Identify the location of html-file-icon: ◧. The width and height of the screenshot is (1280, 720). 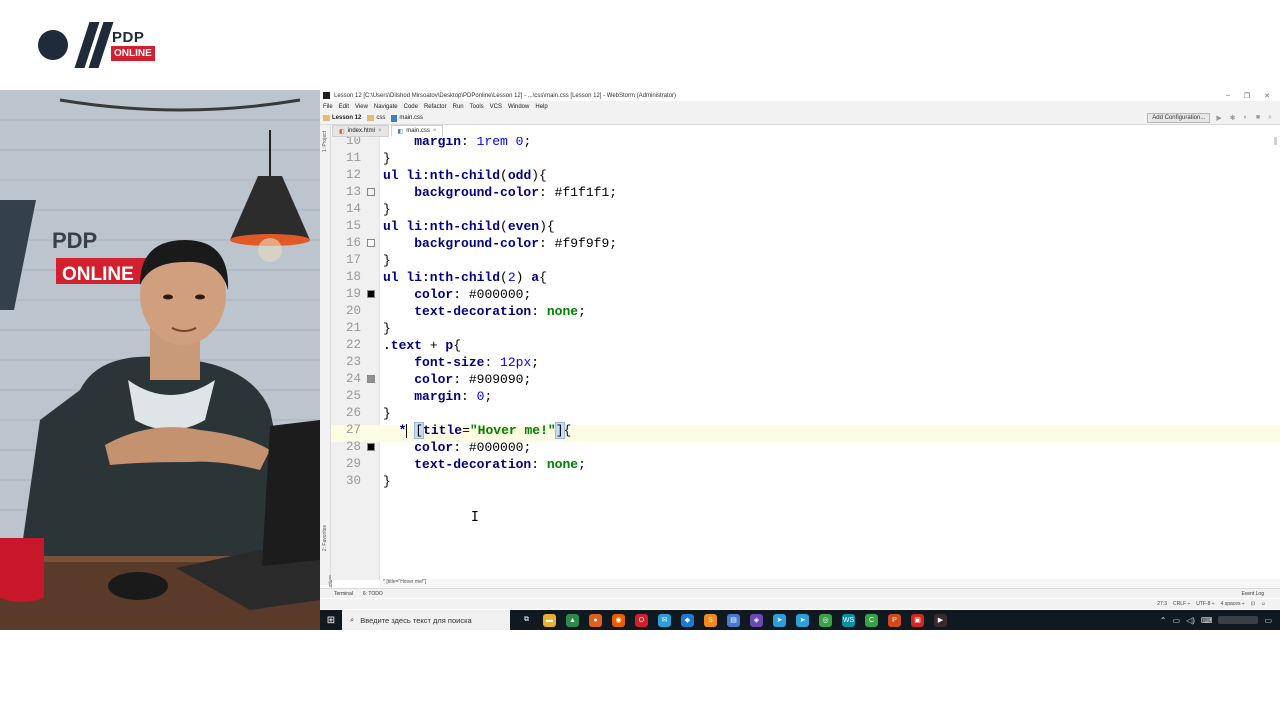
(342, 131).